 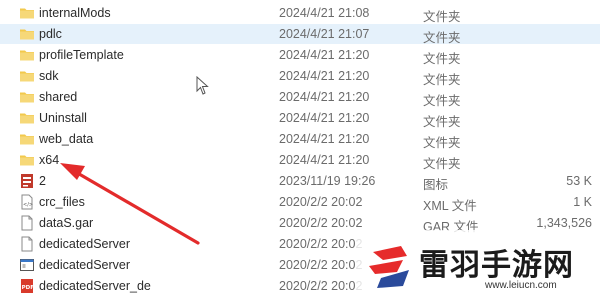 I want to click on leiyu-logo-icon, so click(x=389, y=267).